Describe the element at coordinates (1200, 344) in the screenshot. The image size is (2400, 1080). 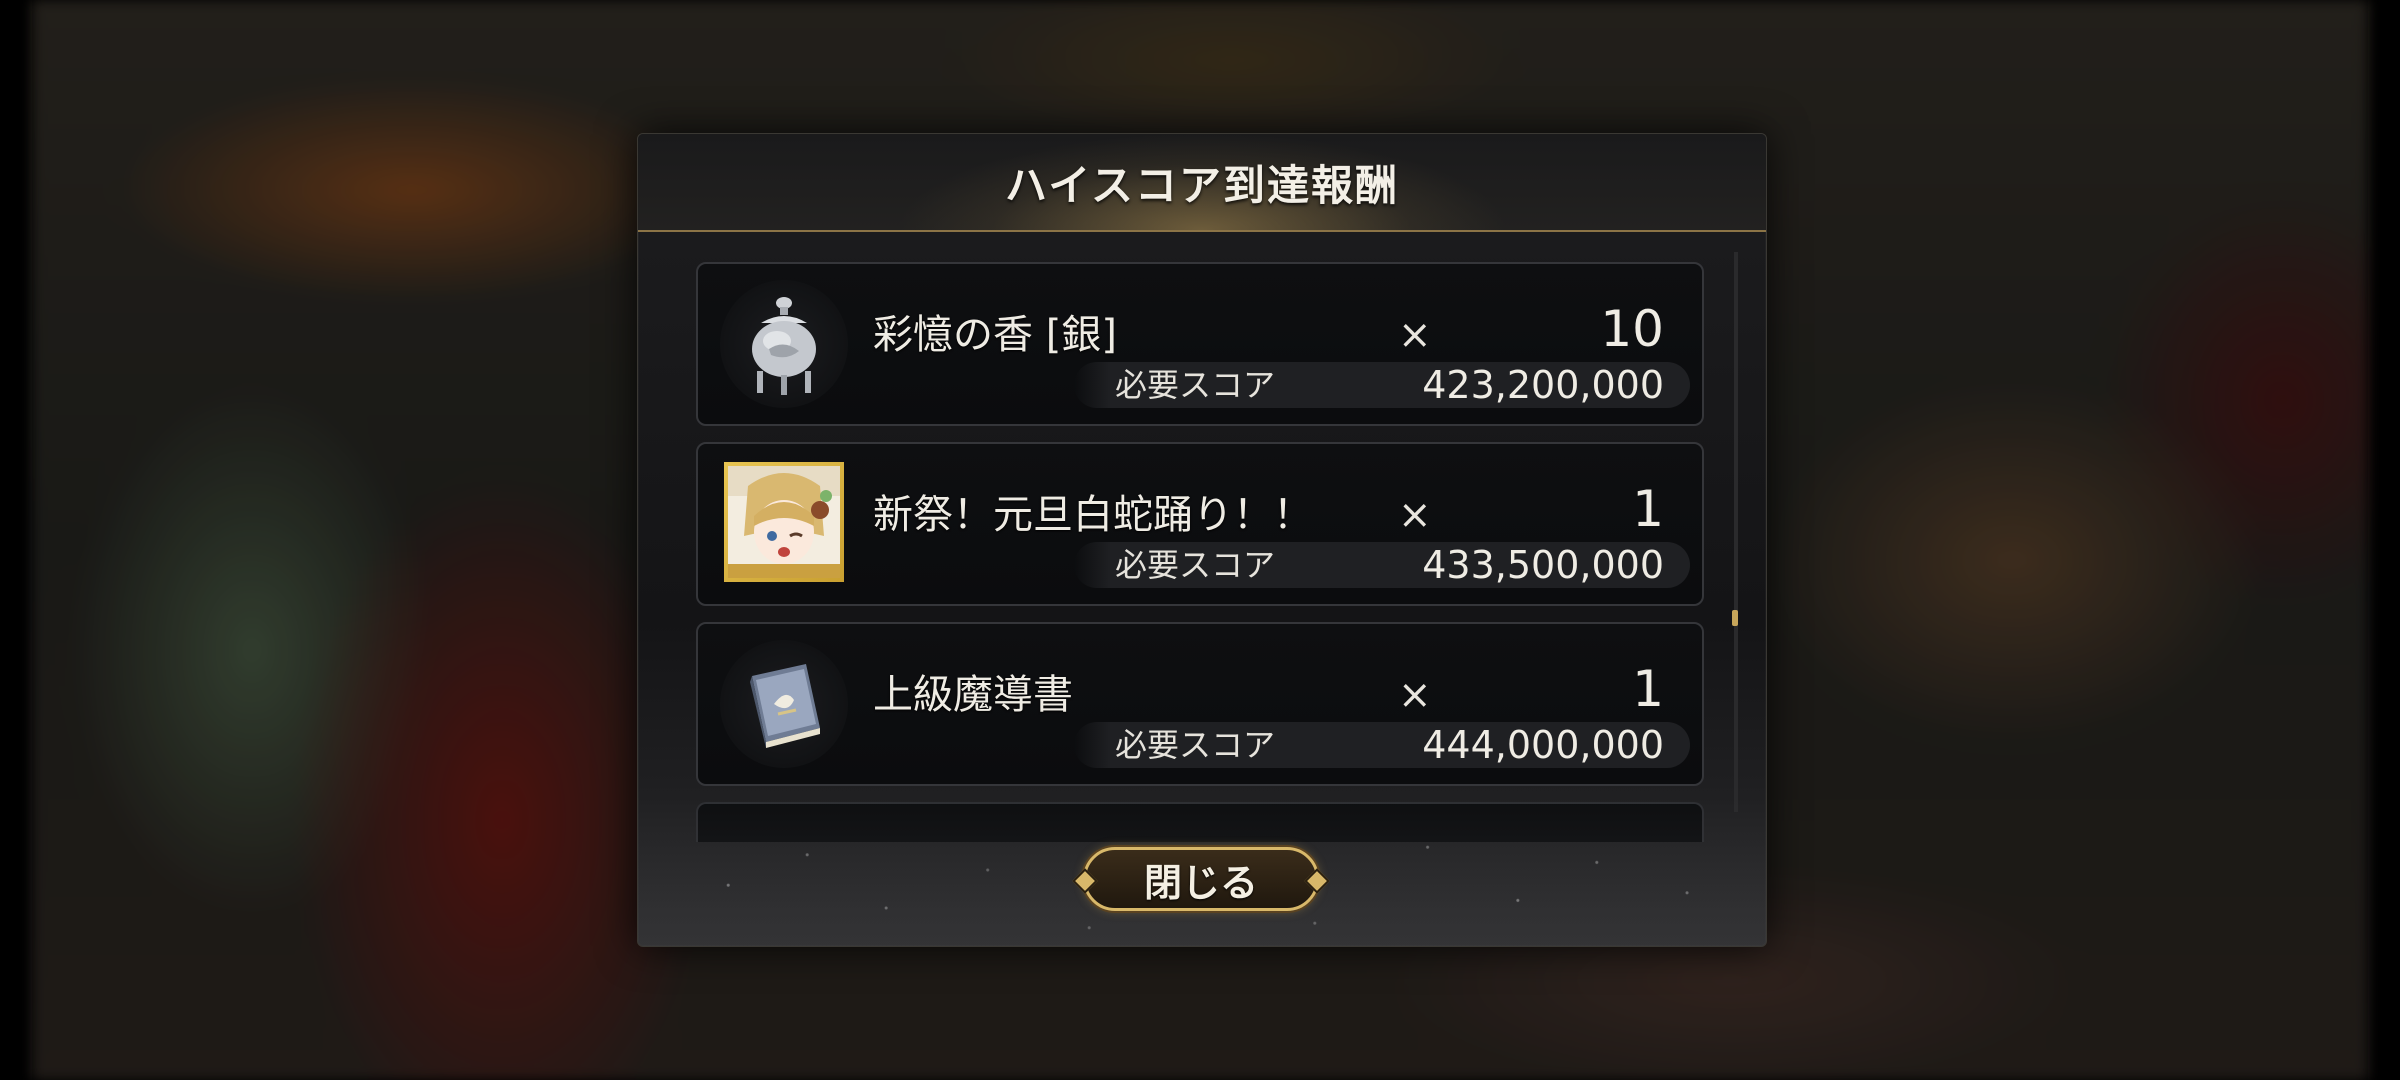
I see `reward-item: 彩憶の香 [銀] × 10 必要スコア 423,200,000` at that location.